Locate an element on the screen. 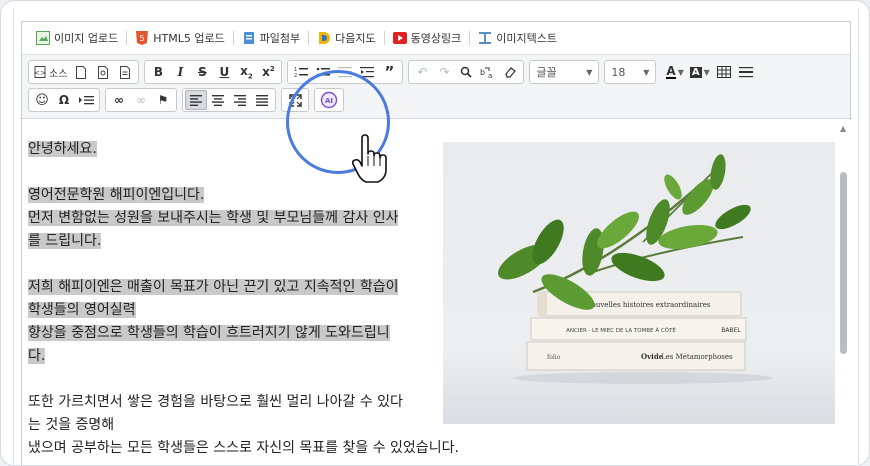  book-publisher-3: folio is located at coordinates (554, 357).